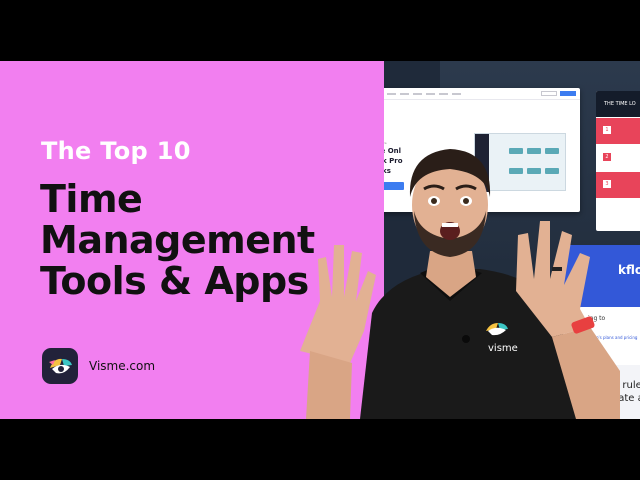 This screenshot has height=480, width=640. I want to click on brand-name: Visme.com, so click(122, 366).